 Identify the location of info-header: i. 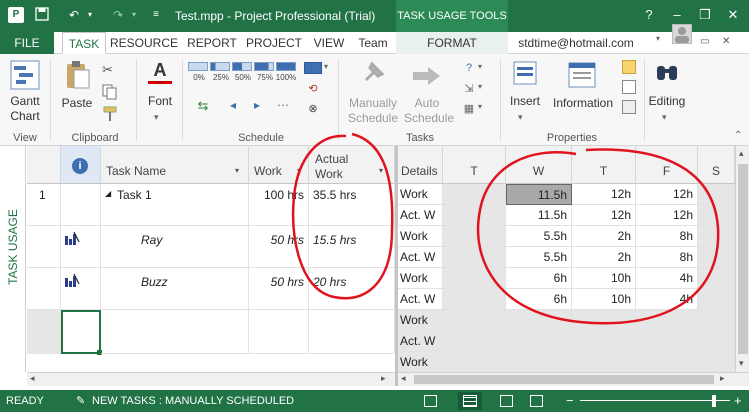
(81, 165).